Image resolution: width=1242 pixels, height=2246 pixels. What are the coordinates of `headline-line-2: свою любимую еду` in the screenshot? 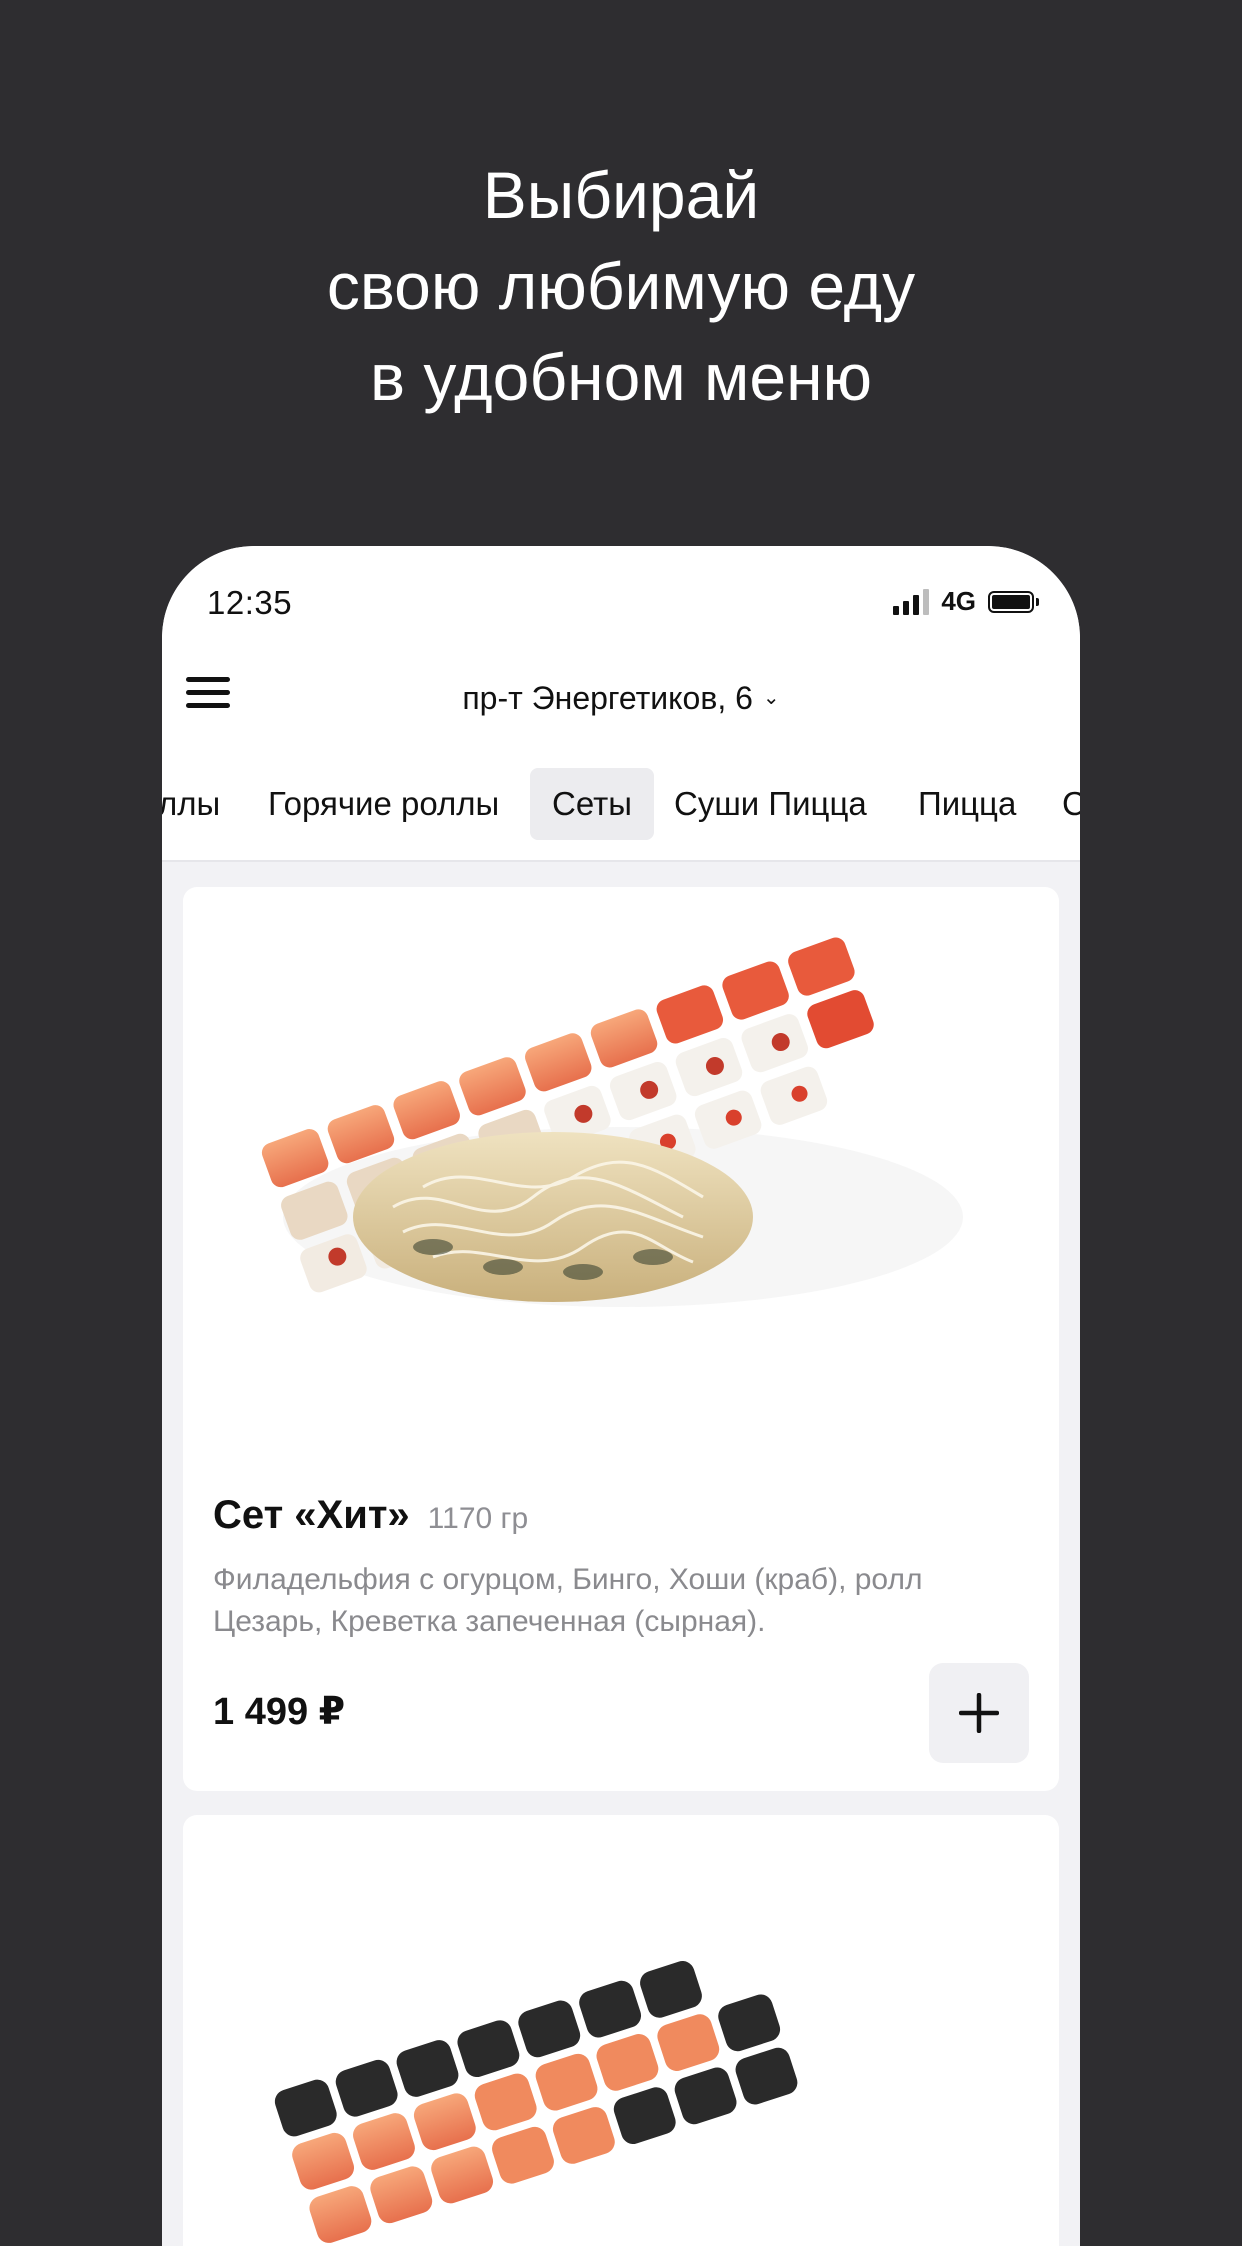 It's located at (621, 286).